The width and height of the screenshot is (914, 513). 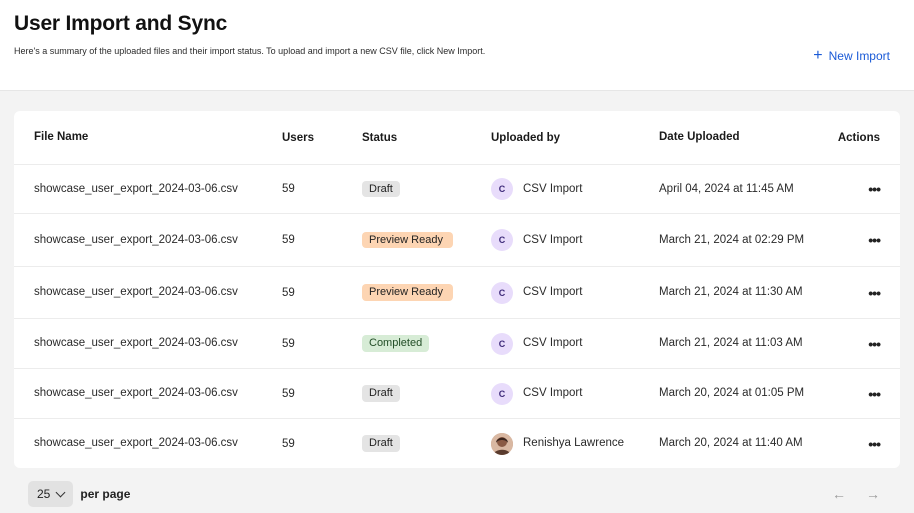 I want to click on per-page-value: 25, so click(x=44, y=494).